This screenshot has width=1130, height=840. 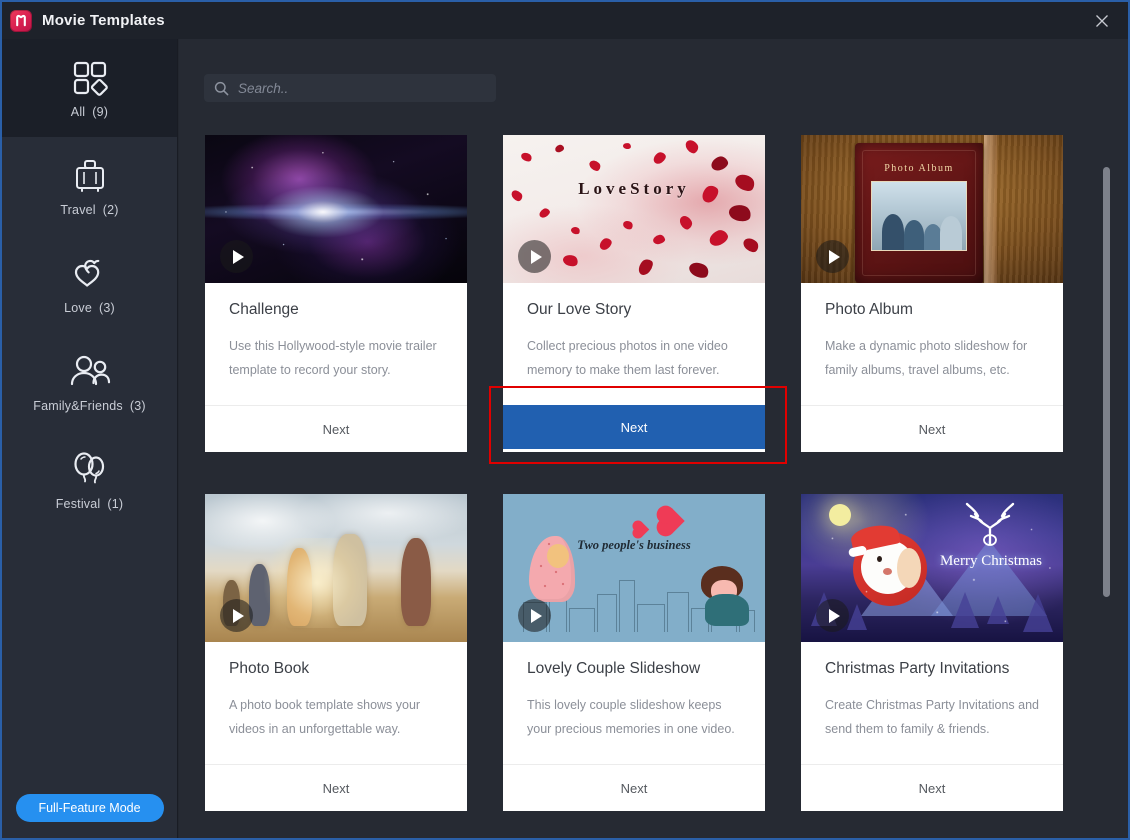 I want to click on template-thumbnail: LoveStory, so click(x=634, y=209).